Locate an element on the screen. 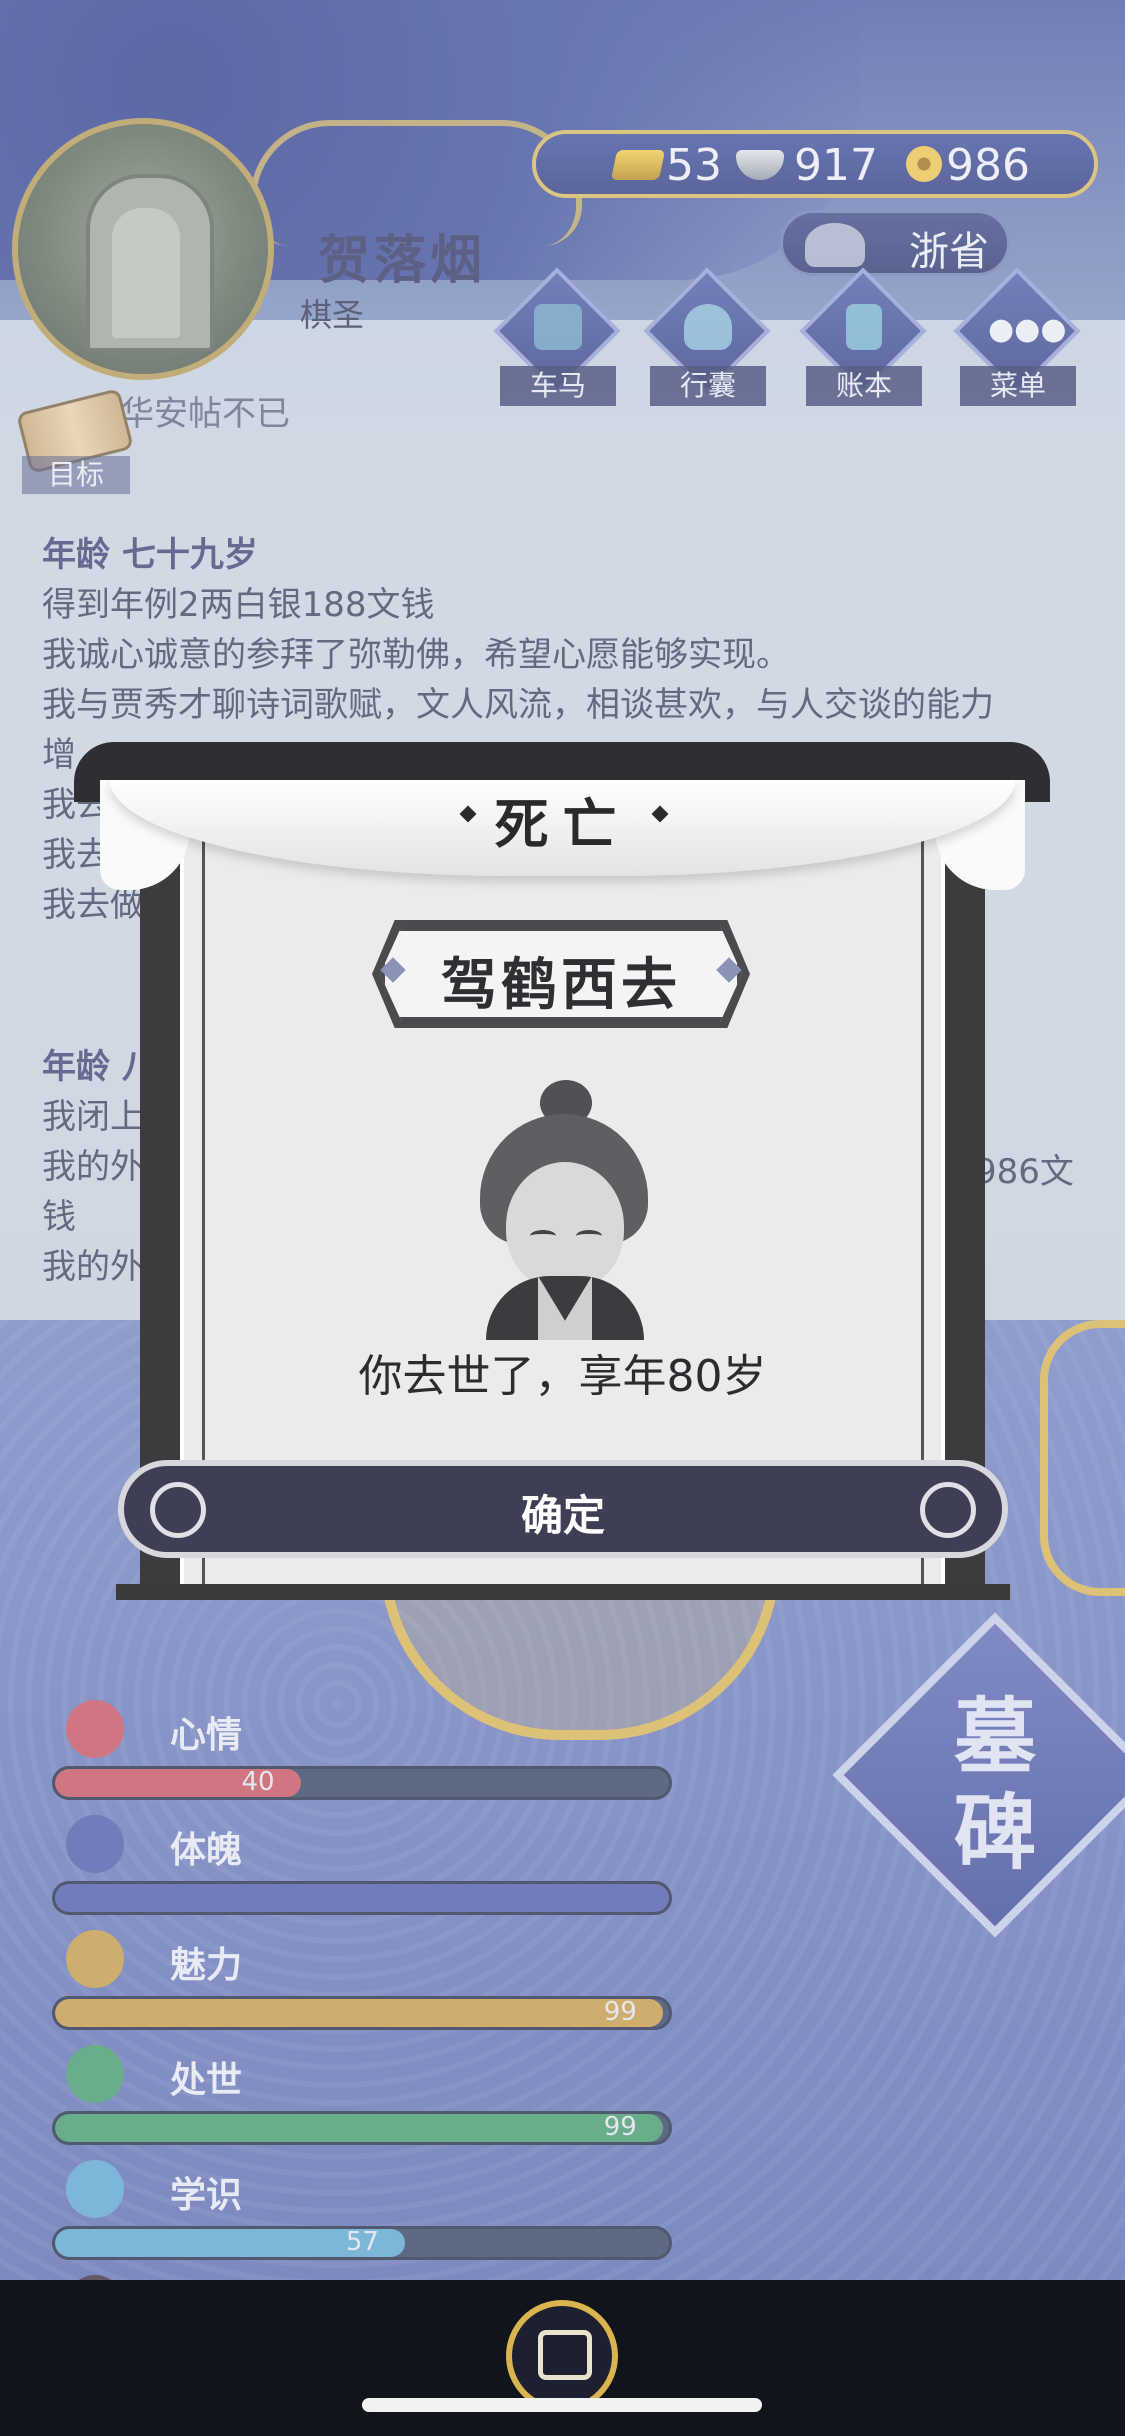 The width and height of the screenshot is (1125, 2436). confirm-label: 确定 is located at coordinates (562, 1515).